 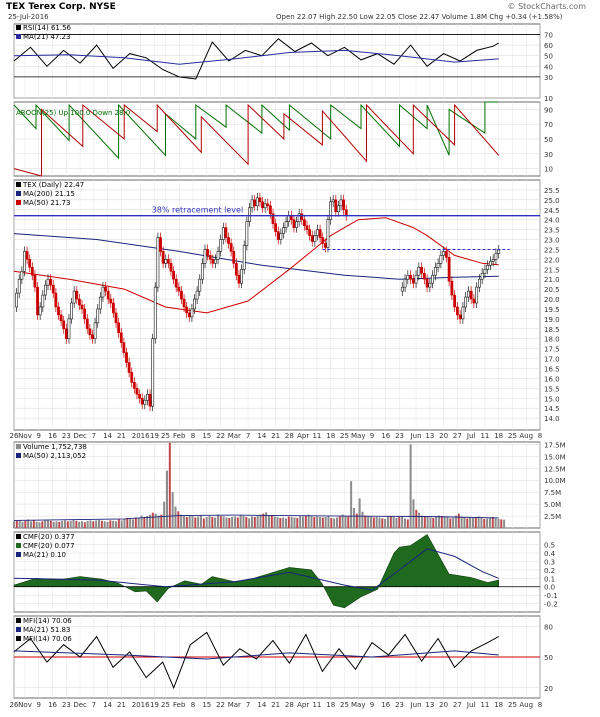 What do you see at coordinates (80, 436) in the screenshot?
I see `x-axis-tick-label: Dec` at bounding box center [80, 436].